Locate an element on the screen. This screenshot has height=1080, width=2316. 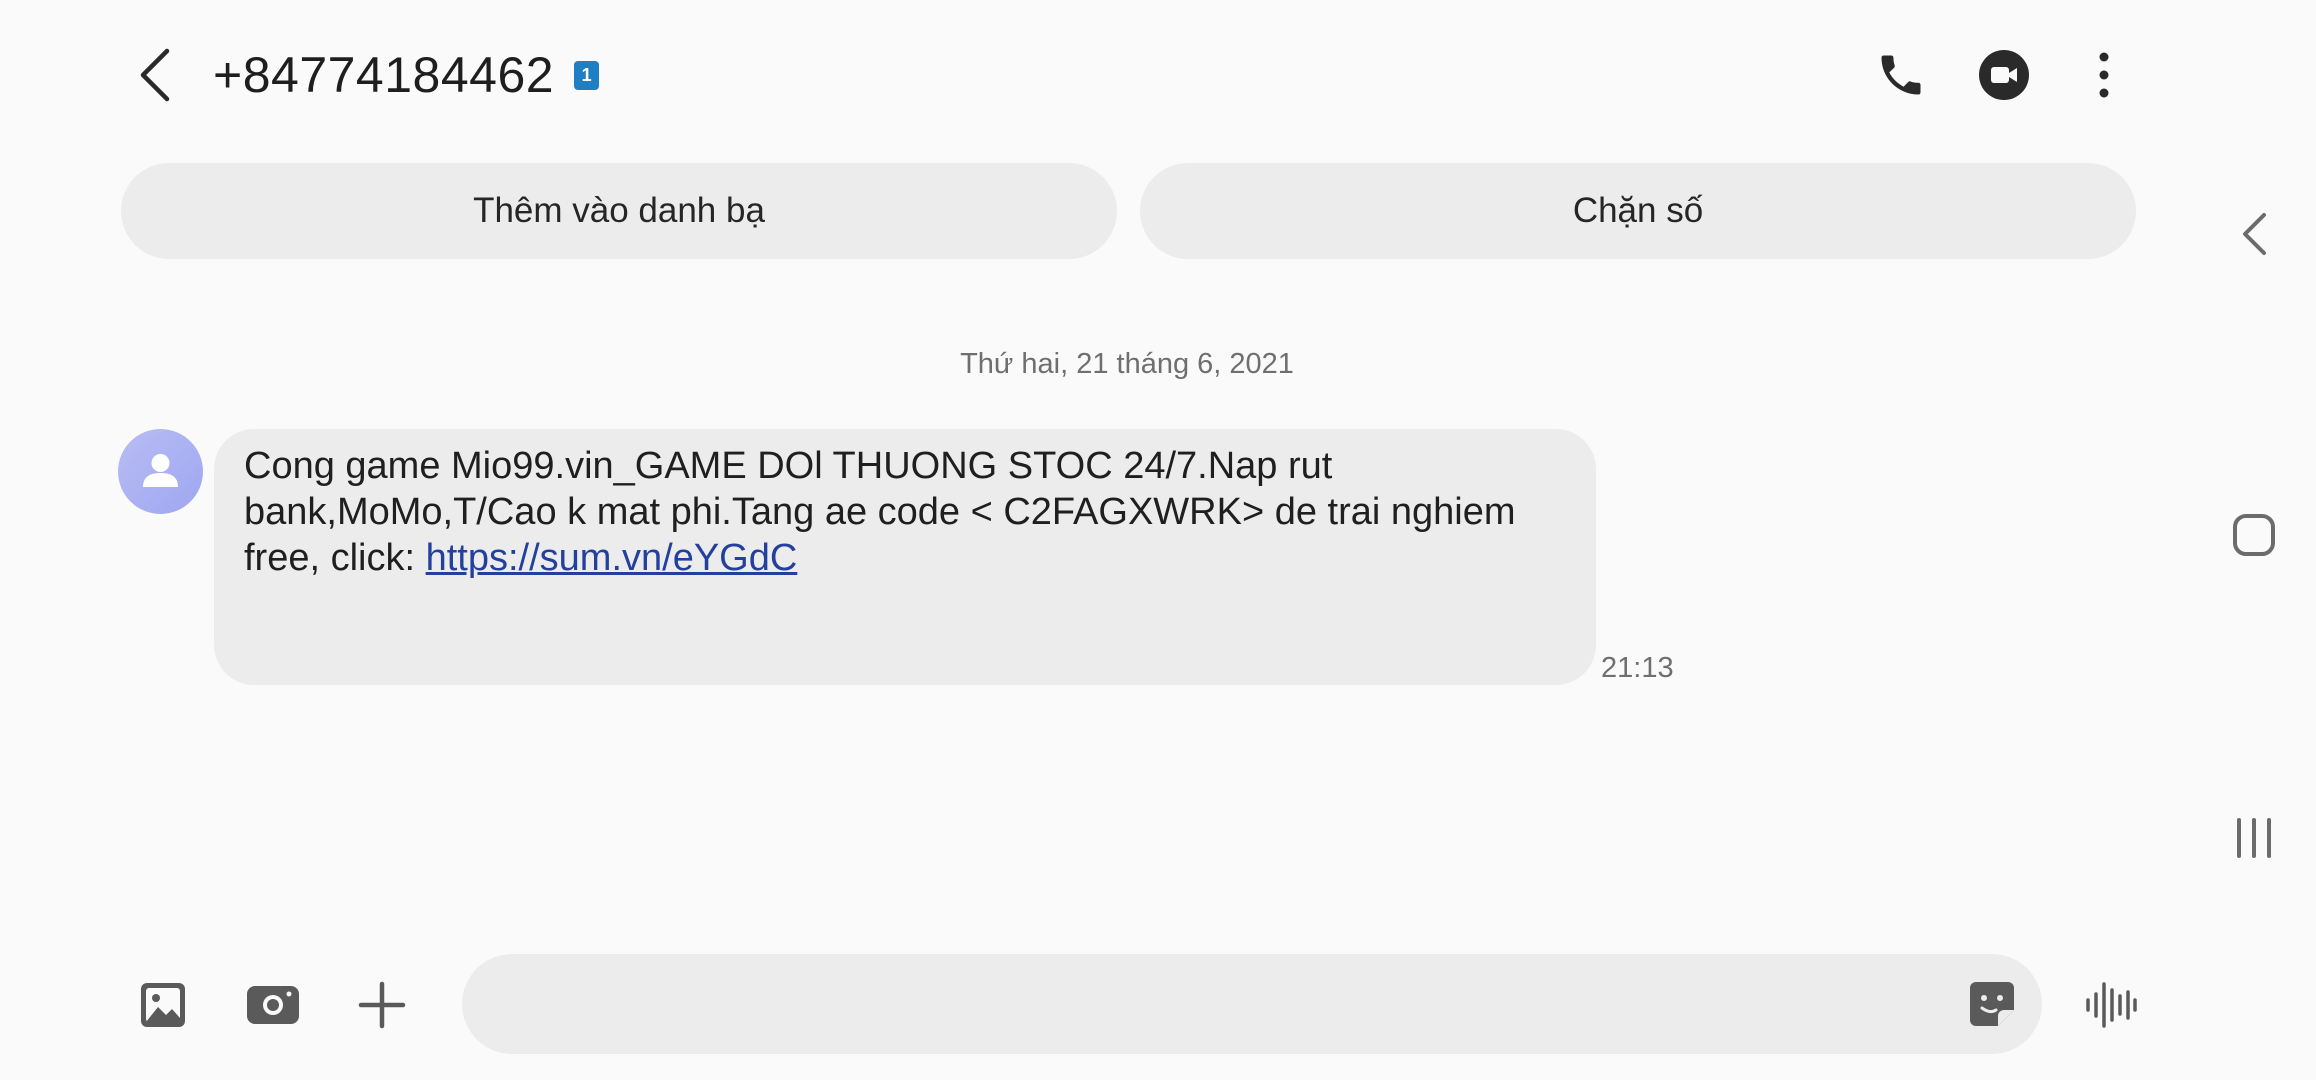
date-divider: Thứ hai, 21 tháng 6, 2021 is located at coordinates (1127, 364).